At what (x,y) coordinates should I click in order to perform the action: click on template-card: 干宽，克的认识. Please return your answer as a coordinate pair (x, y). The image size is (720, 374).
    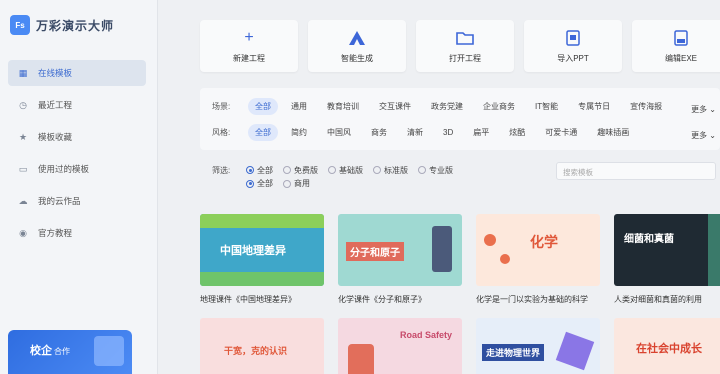
    Looking at the image, I should click on (262, 346).